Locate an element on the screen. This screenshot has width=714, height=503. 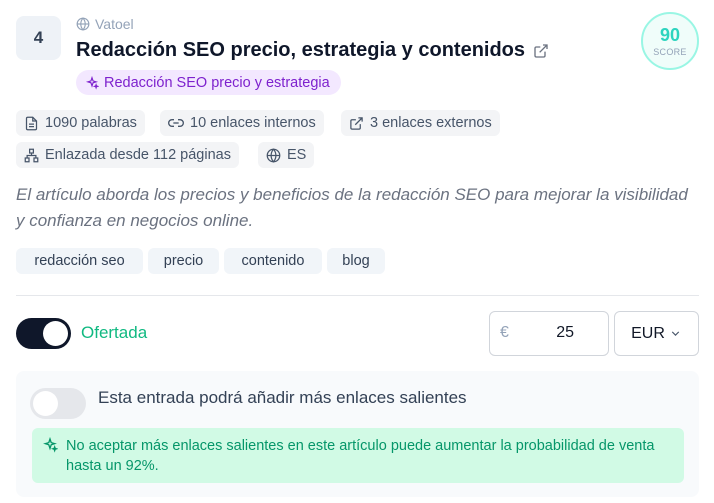
linked-from-chip: Enlazada desde 112 páginas is located at coordinates (127, 155).